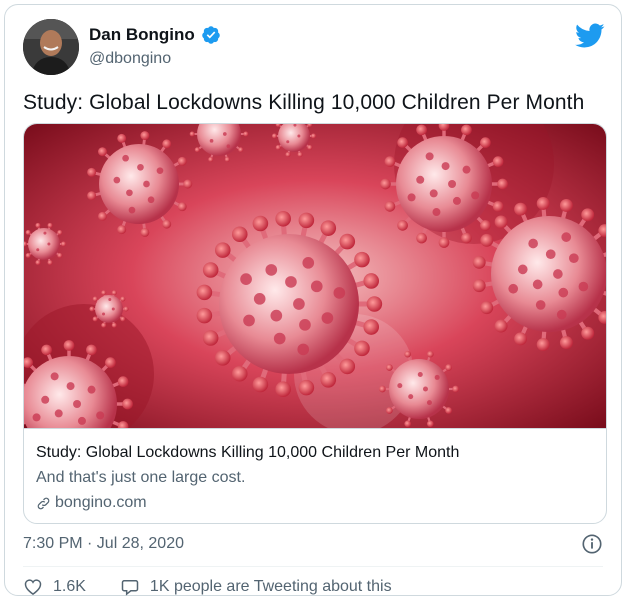  What do you see at coordinates (33, 587) in the screenshot?
I see `heart-icon` at bounding box center [33, 587].